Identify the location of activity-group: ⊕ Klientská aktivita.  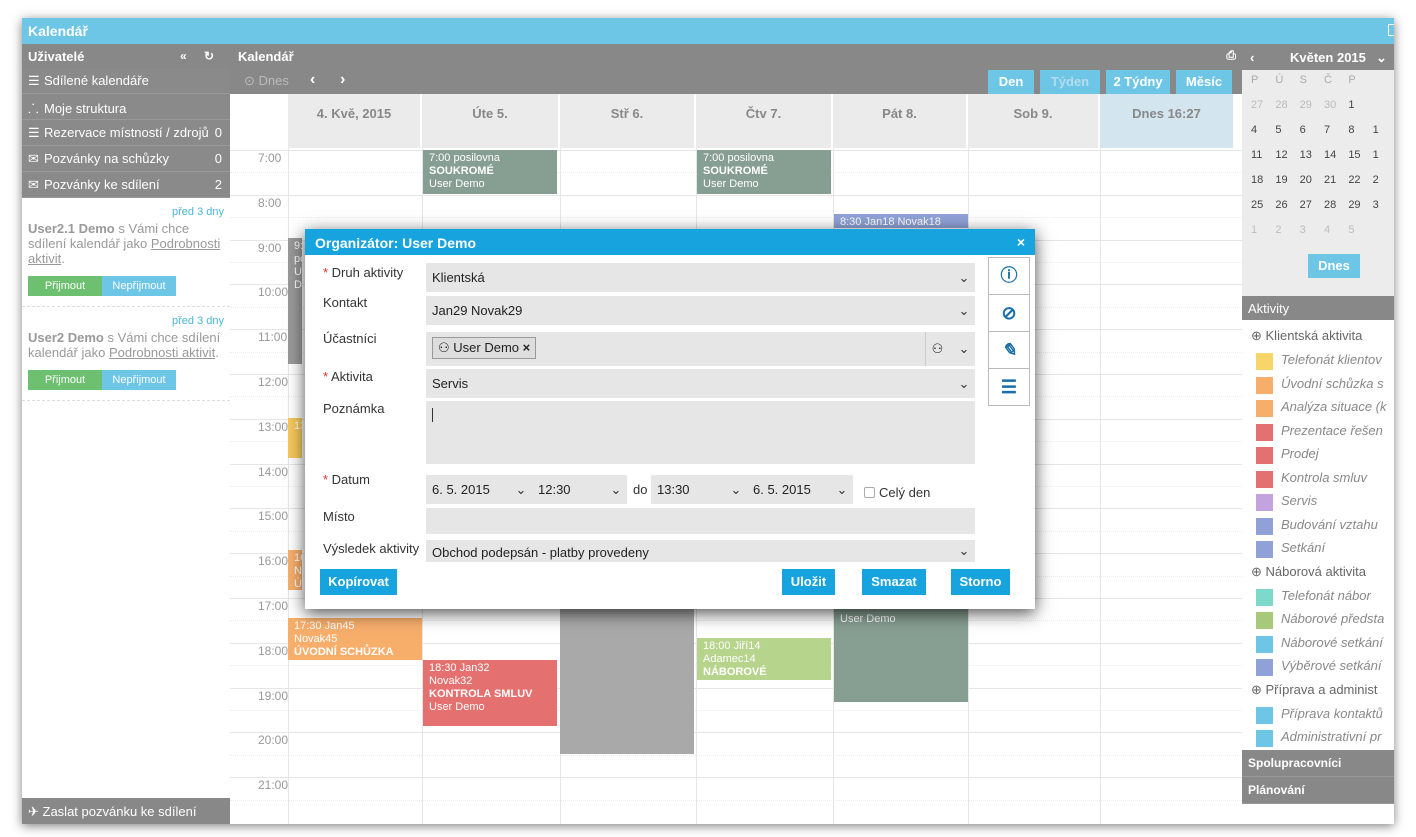
(1320, 340).